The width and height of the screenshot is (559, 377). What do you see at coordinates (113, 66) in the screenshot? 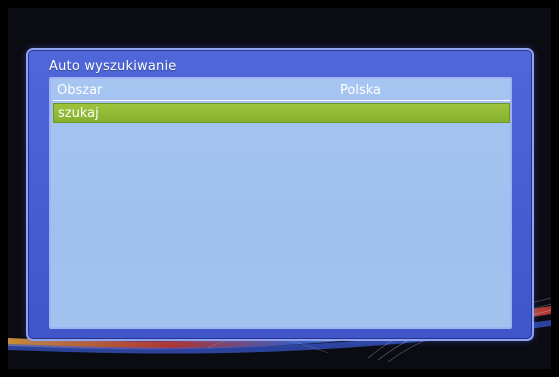
I see `dialog-title: Auto wyszukiwanie` at bounding box center [113, 66].